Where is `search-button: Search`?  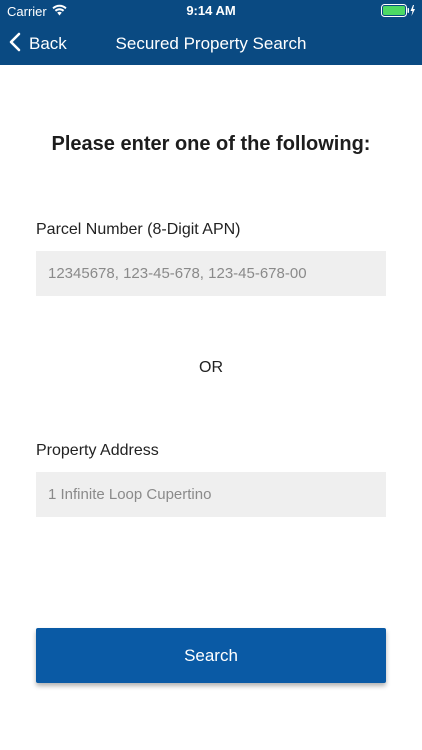 search-button: Search is located at coordinates (211, 655).